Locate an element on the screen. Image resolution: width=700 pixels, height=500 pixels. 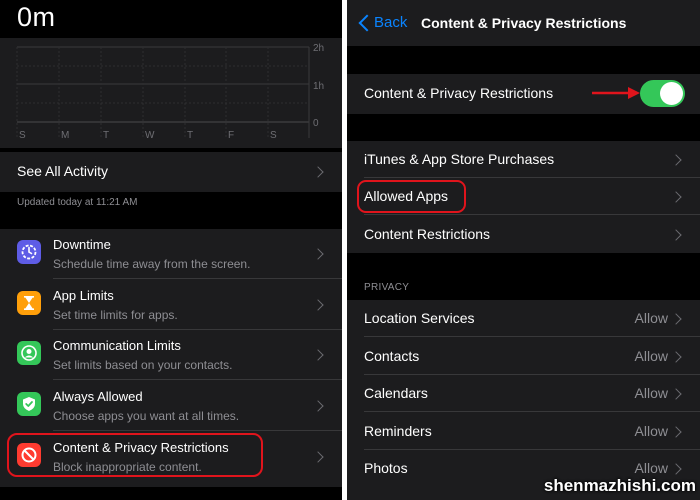
row-calendars: Calendars Allow is located at coordinates (523, 393).